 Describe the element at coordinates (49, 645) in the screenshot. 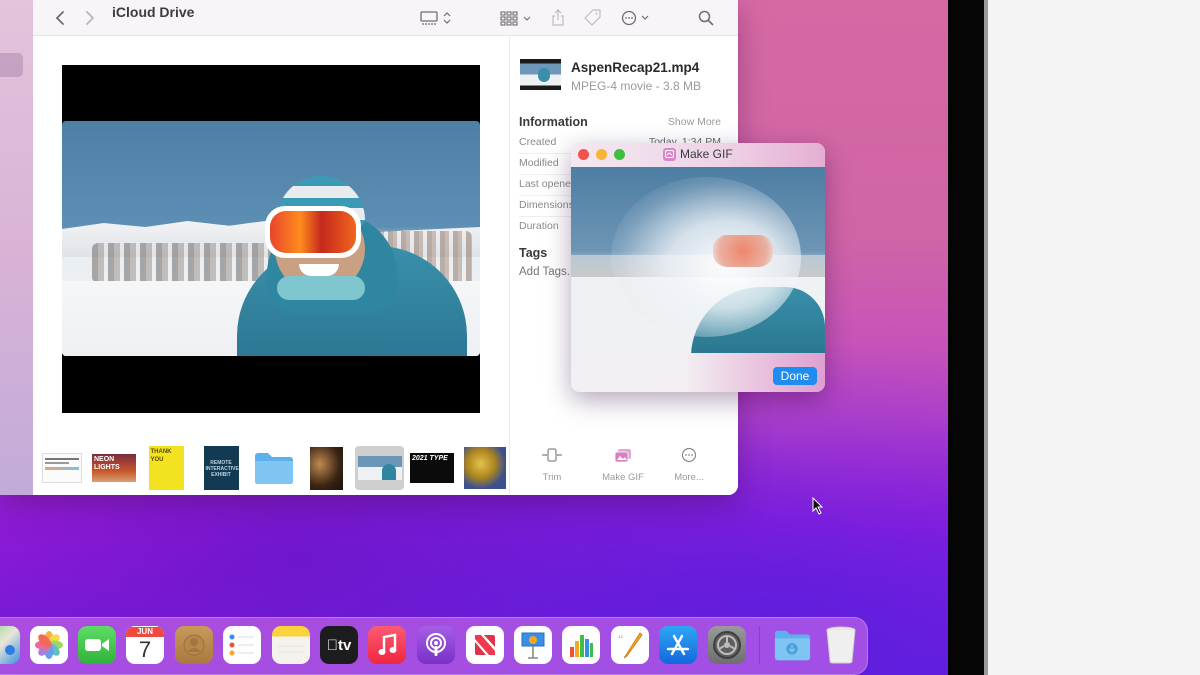

I see `dock-photos` at that location.